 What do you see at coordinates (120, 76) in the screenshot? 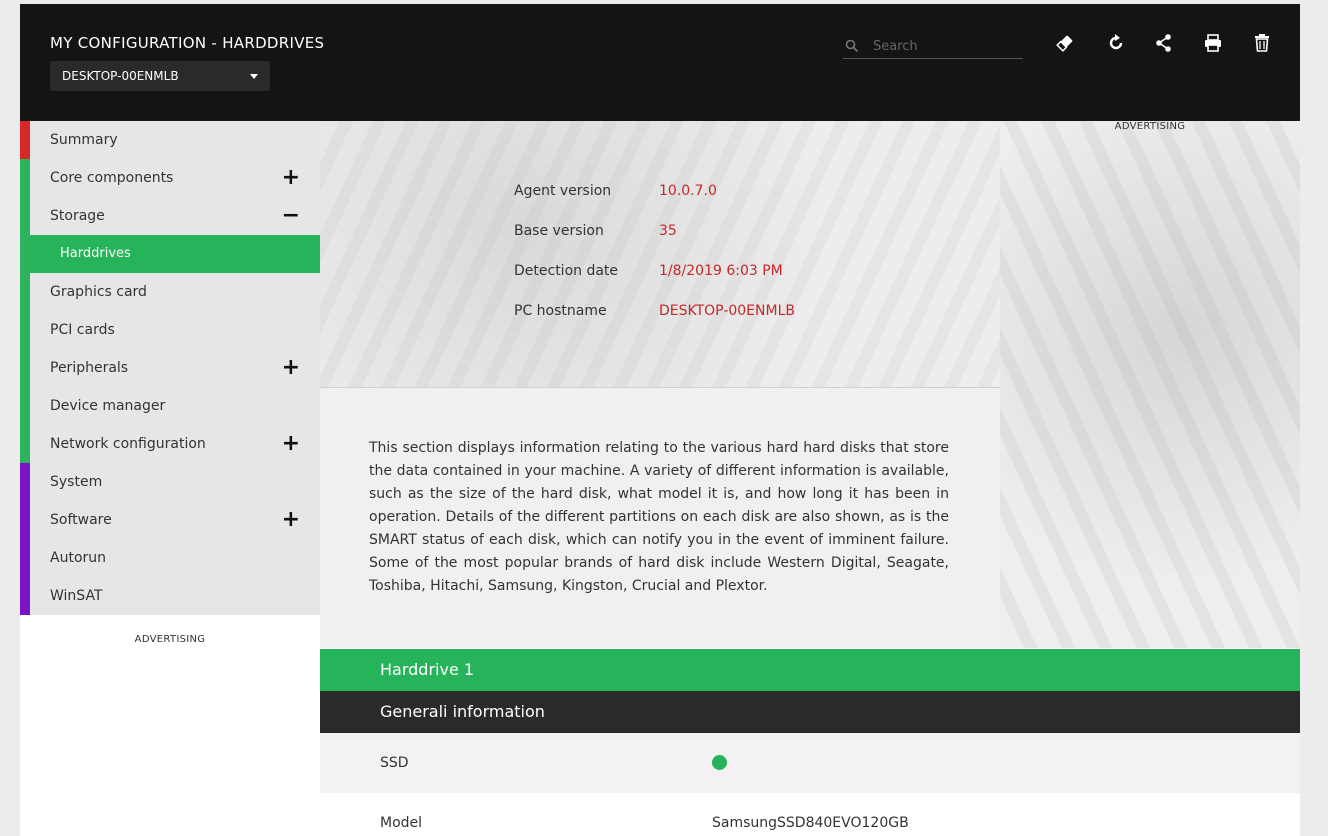
I see `host-dropdown-value: DESKTOP-00ENMLB` at bounding box center [120, 76].